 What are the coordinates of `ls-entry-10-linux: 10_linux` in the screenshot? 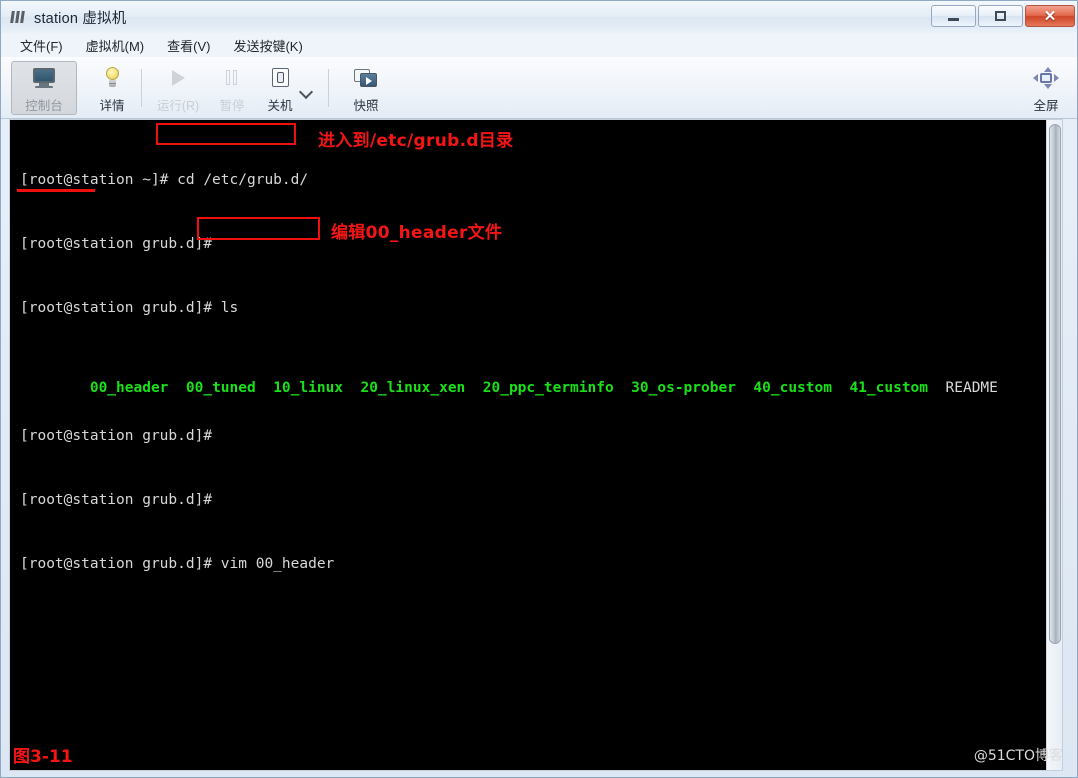 It's located at (308, 388).